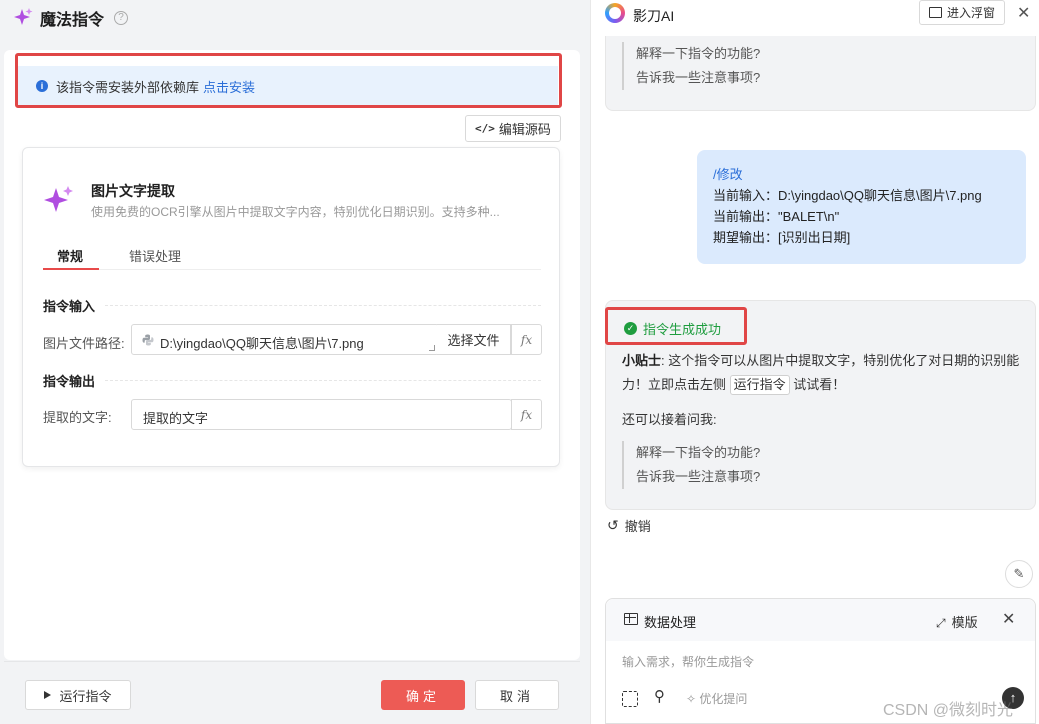 This screenshot has height=724, width=1039. Describe the element at coordinates (48, 695) in the screenshot. I see `play-icon` at that location.